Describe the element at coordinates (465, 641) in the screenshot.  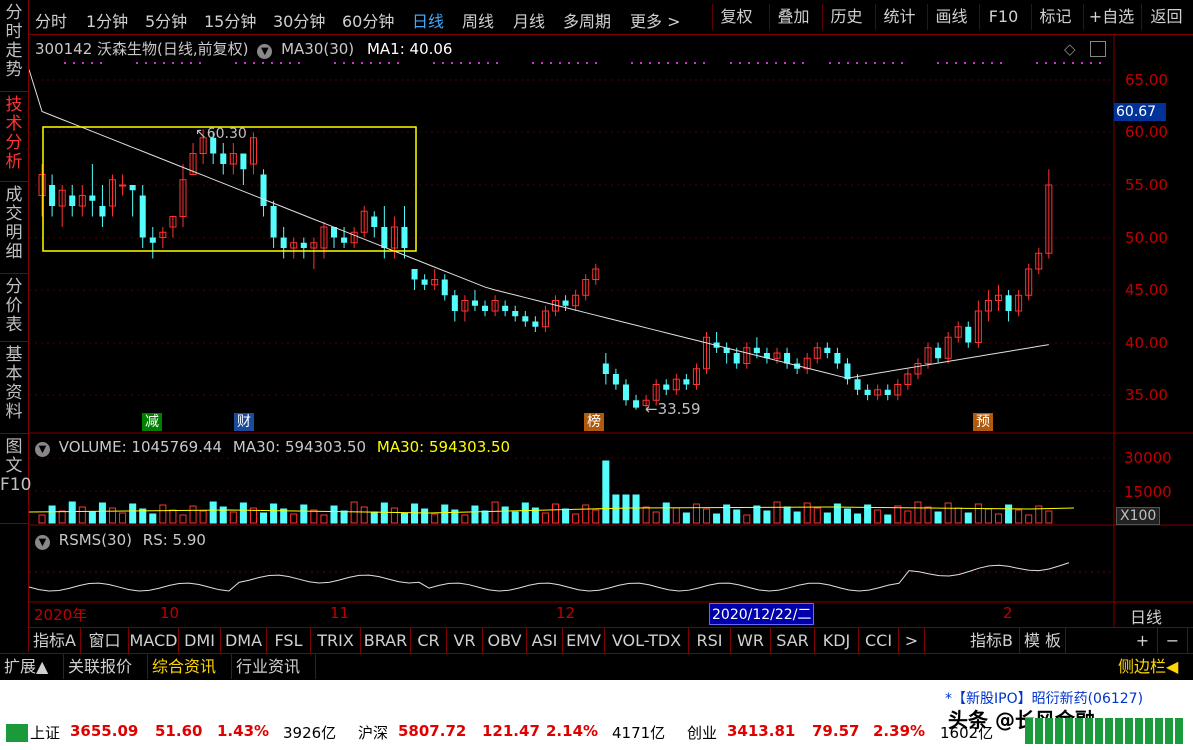
I see `indicator-tab-9: VR` at that location.